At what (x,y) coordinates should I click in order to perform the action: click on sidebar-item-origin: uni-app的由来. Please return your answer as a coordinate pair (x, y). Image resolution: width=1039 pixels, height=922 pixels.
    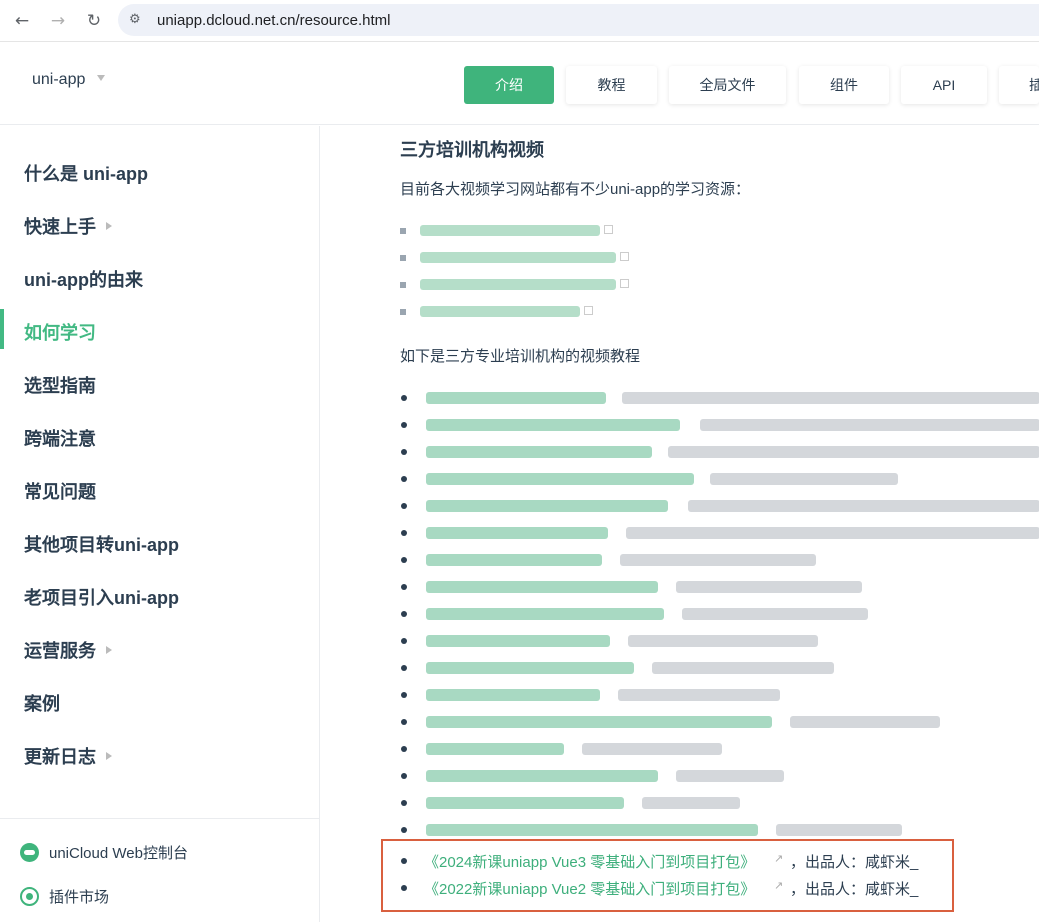
    Looking at the image, I should click on (83, 279).